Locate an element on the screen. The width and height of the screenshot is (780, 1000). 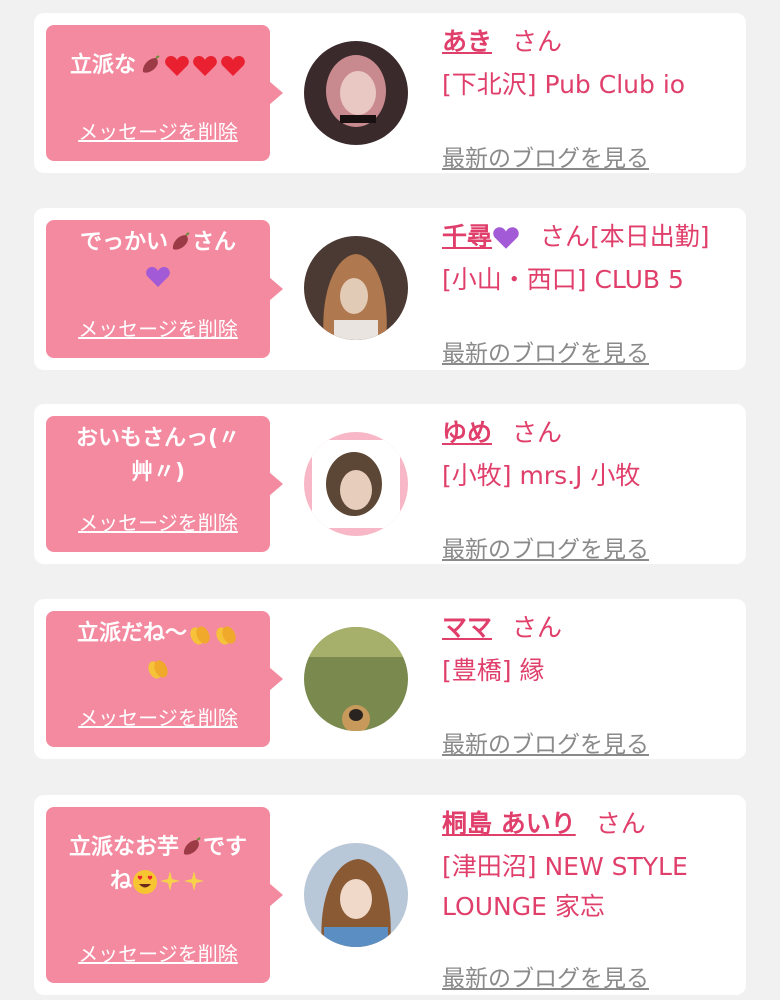
name-line: ゆめ さん is located at coordinates (590, 433).